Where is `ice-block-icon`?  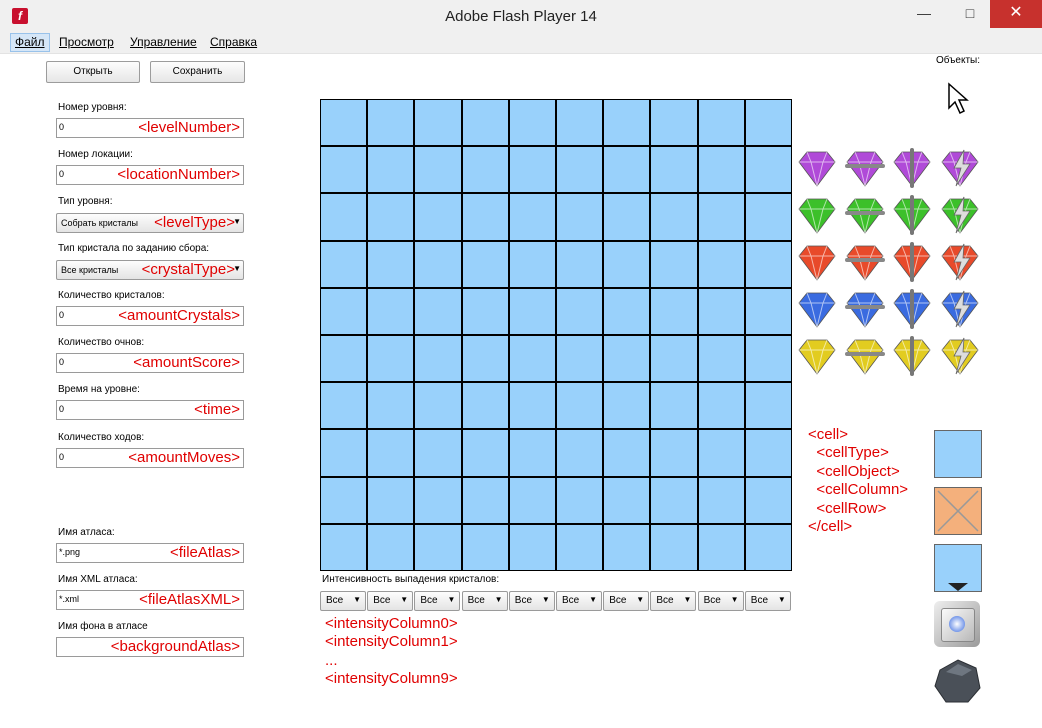
ice-block-icon is located at coordinates (957, 624).